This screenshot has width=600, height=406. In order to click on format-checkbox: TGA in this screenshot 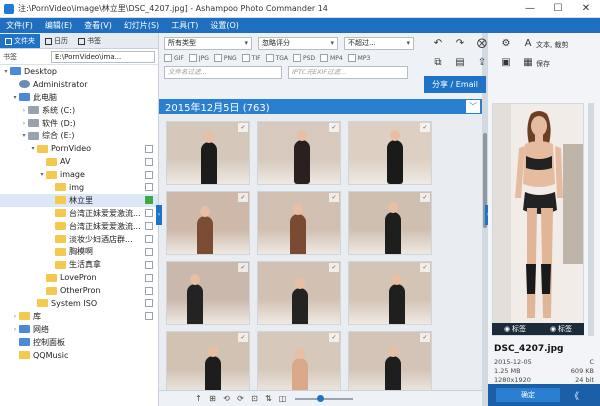, I will do `click(276, 58)`.